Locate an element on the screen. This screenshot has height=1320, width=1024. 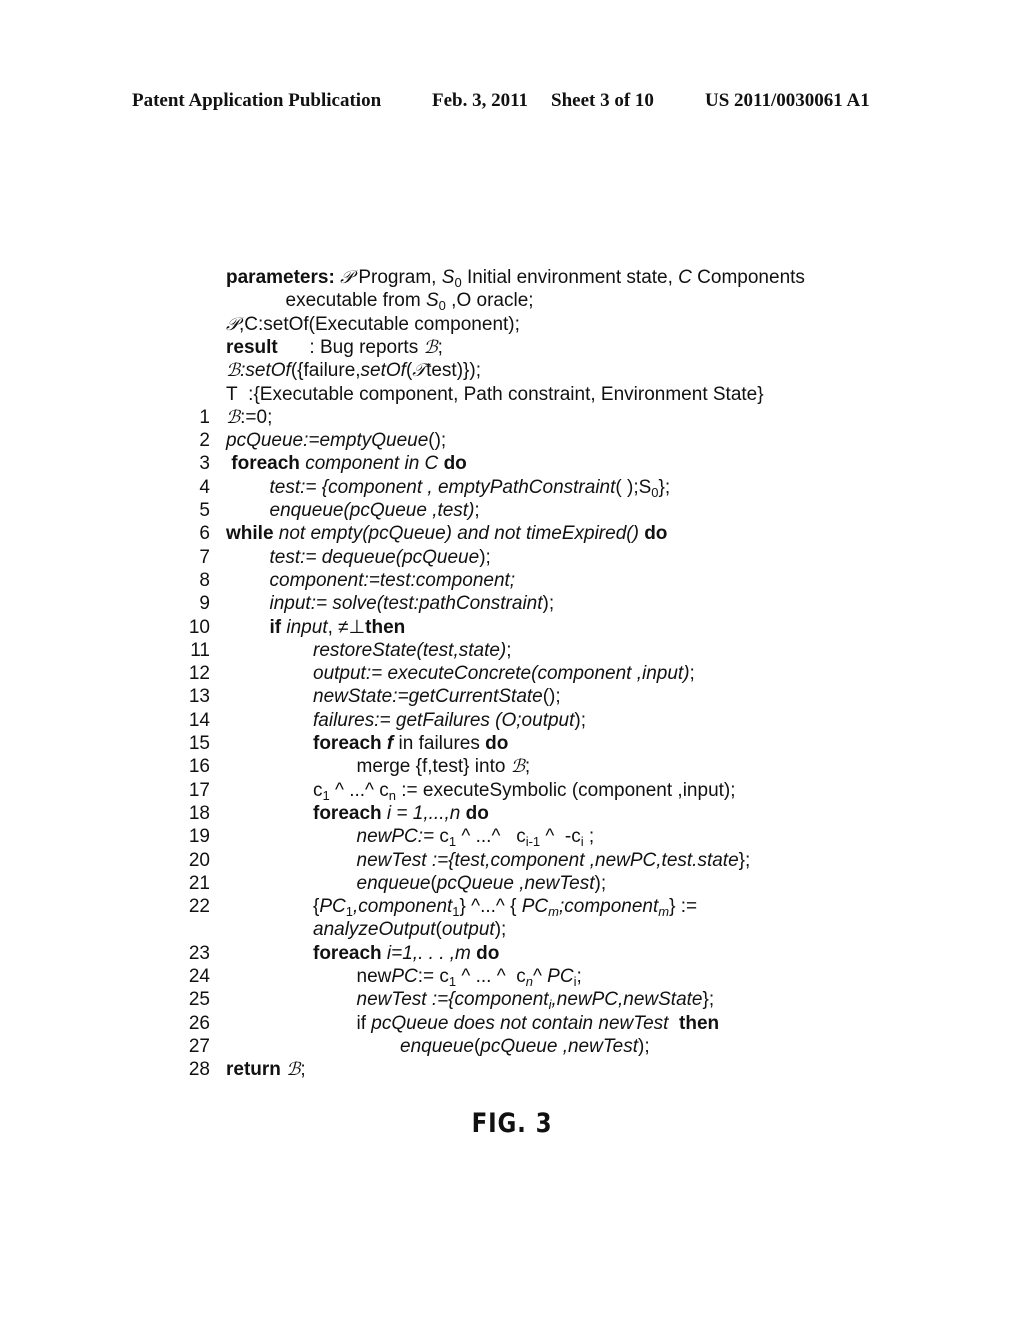
line-number: 17 is located at coordinates (199, 790).